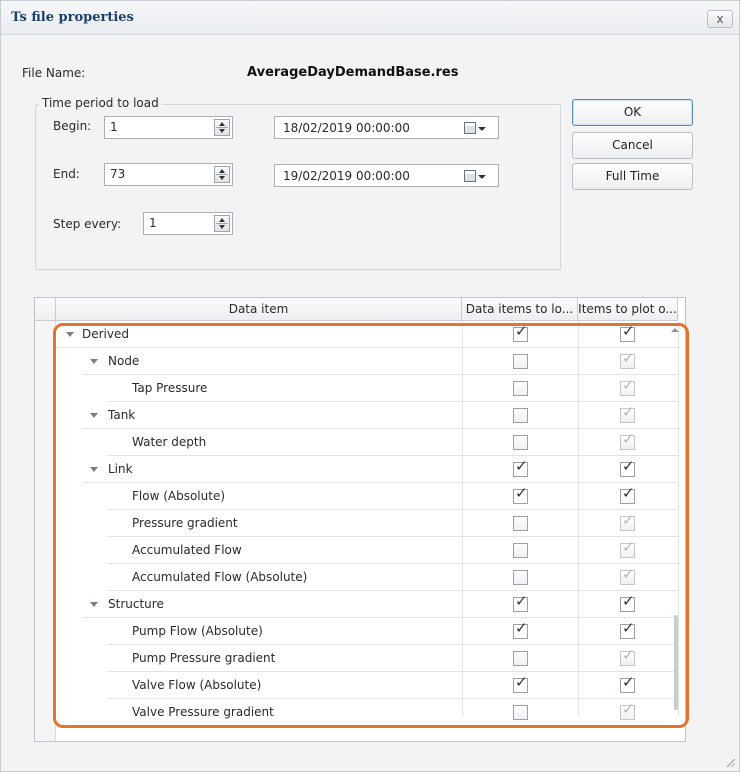  I want to click on grid-row: Pump Pressure gradient ✓, so click(367, 658).